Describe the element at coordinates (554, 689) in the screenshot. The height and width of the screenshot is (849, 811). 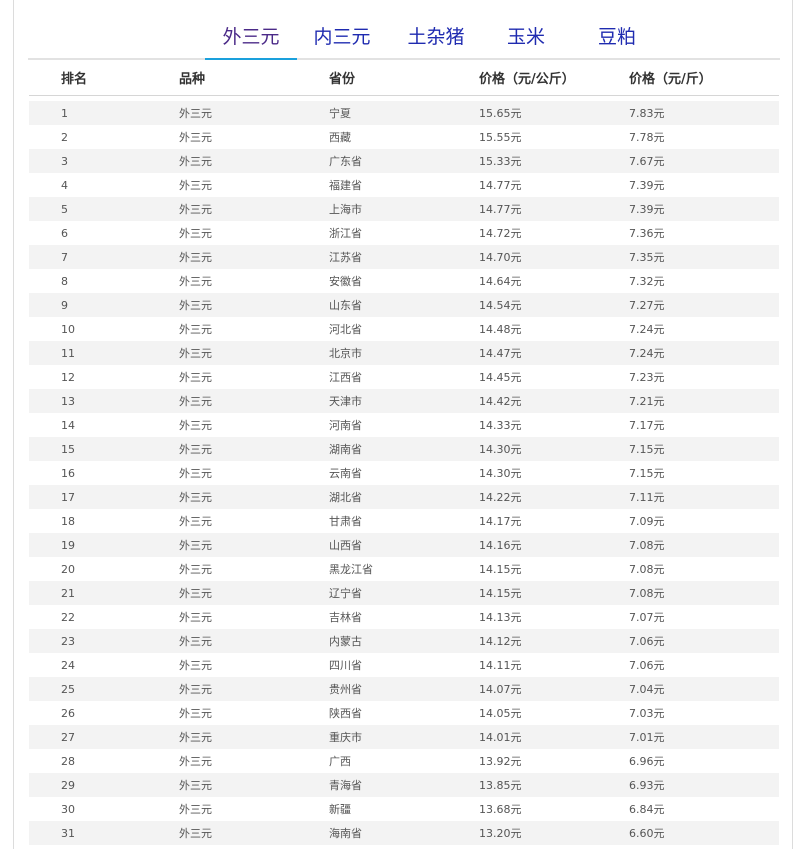
I see `cell-price-kg: 14.07元` at that location.